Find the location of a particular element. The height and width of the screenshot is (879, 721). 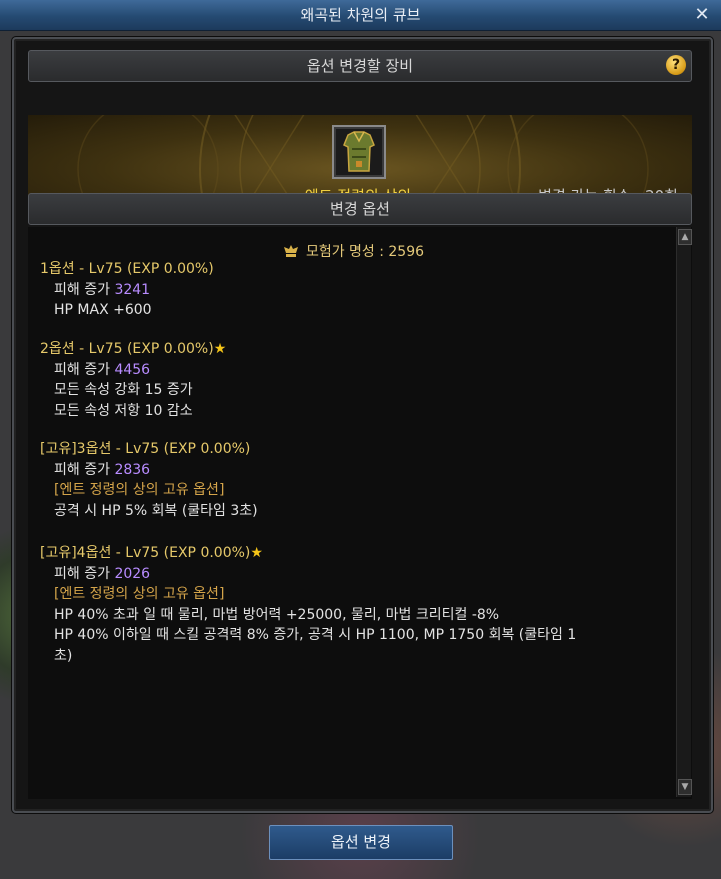

item-slot is located at coordinates (359, 152).